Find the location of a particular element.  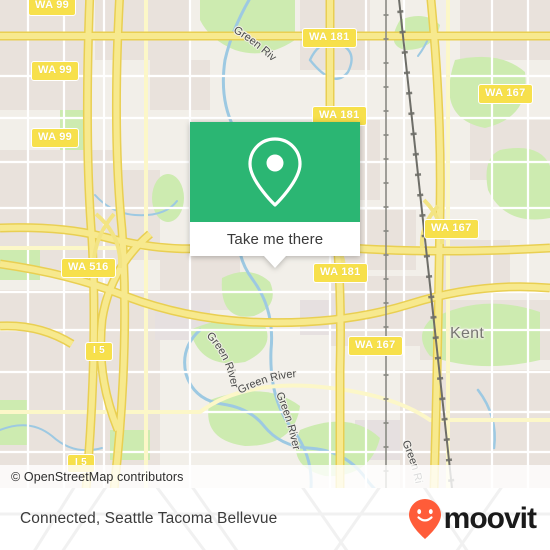

popup-action-bar: Take me there is located at coordinates (275, 245).